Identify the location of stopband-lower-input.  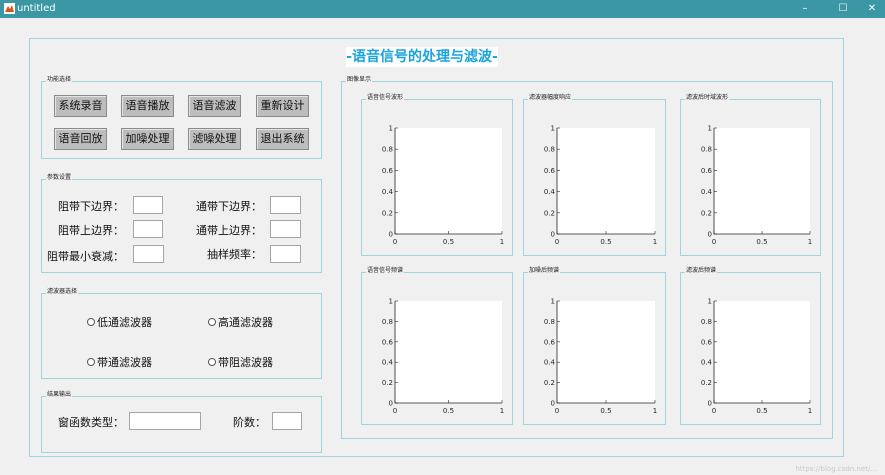
(148, 205).